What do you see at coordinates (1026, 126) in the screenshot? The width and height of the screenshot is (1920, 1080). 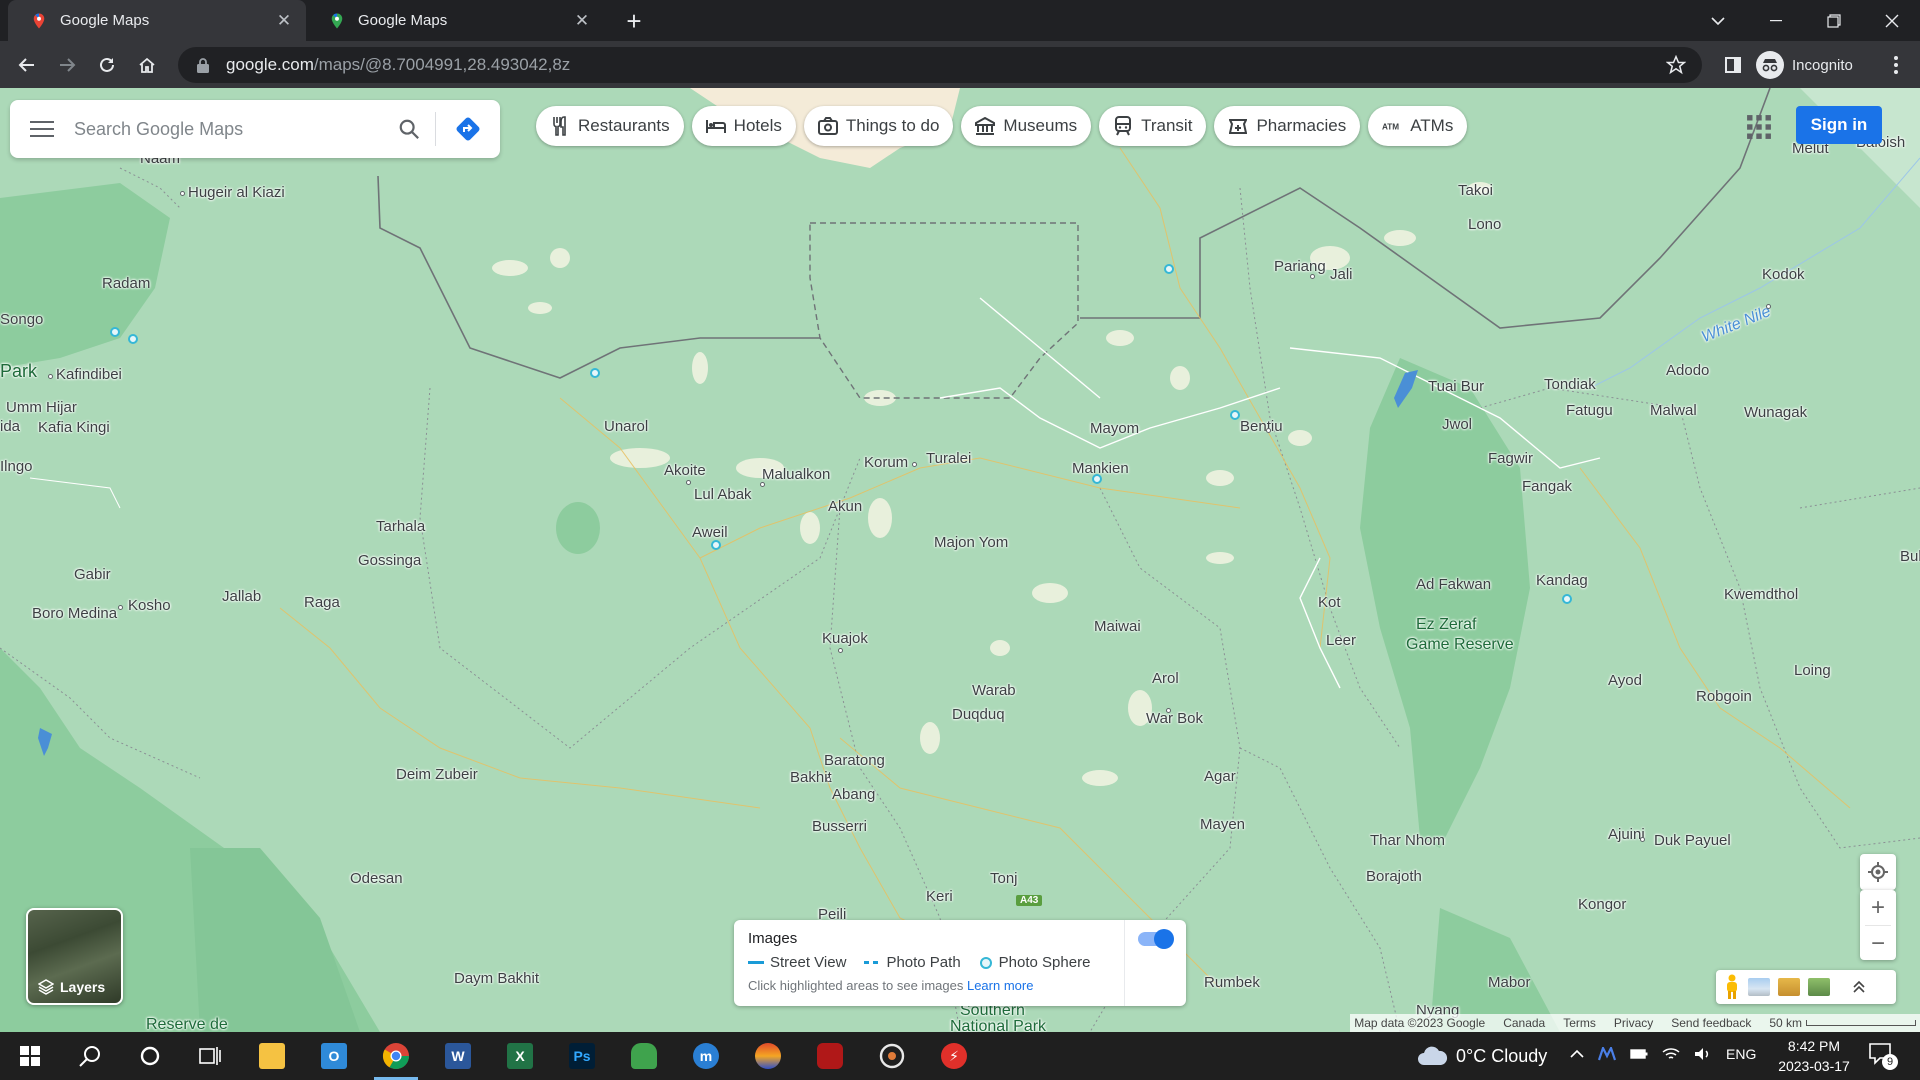 I see `chip-museums: Museums` at bounding box center [1026, 126].